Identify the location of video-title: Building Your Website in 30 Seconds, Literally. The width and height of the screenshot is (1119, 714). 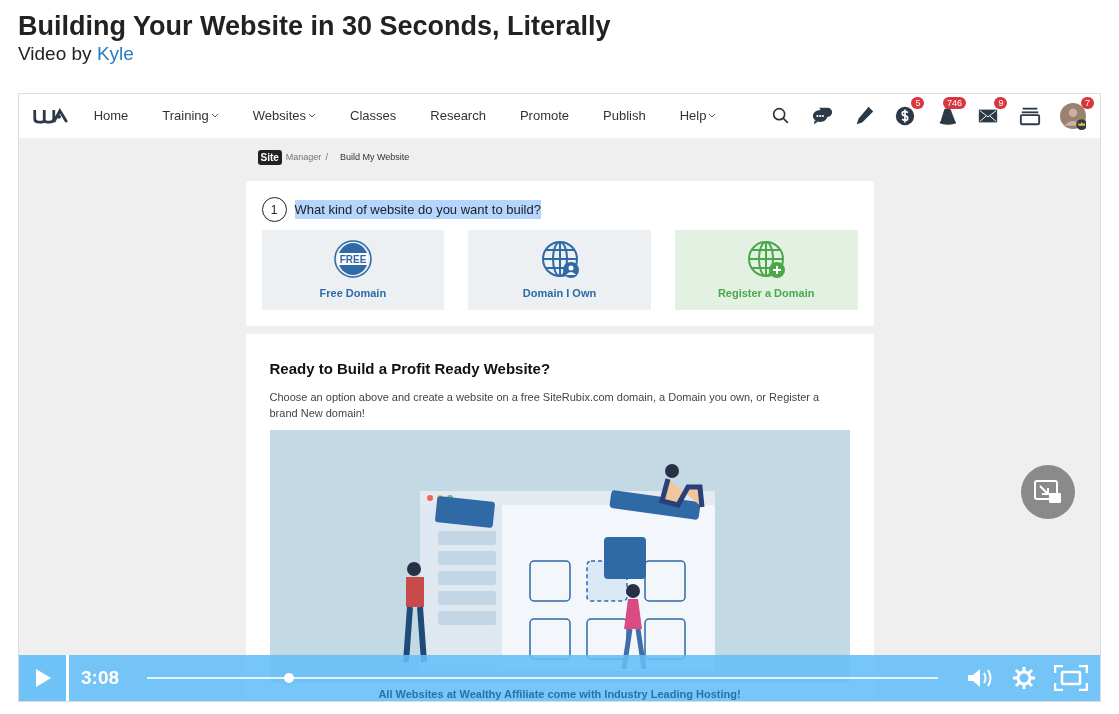
(315, 26).